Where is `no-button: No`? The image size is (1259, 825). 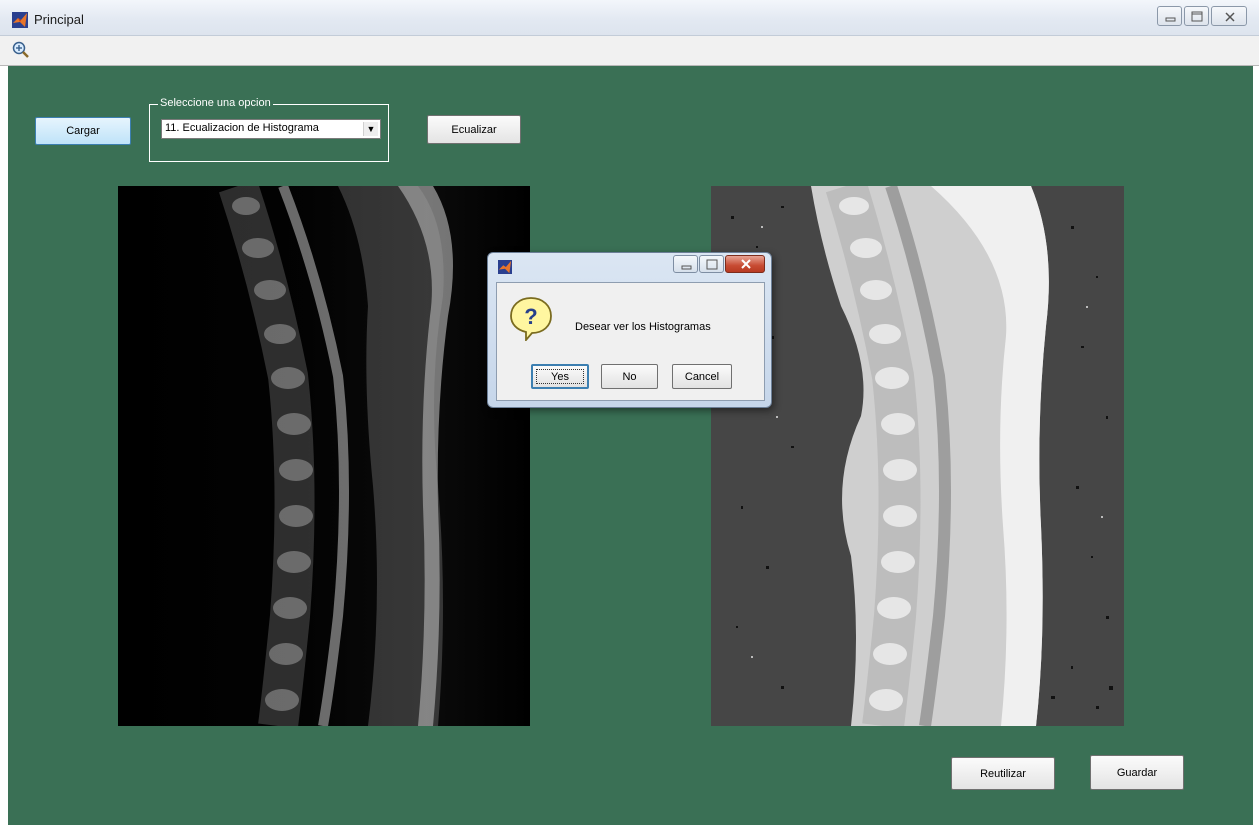
no-button: No is located at coordinates (629, 376).